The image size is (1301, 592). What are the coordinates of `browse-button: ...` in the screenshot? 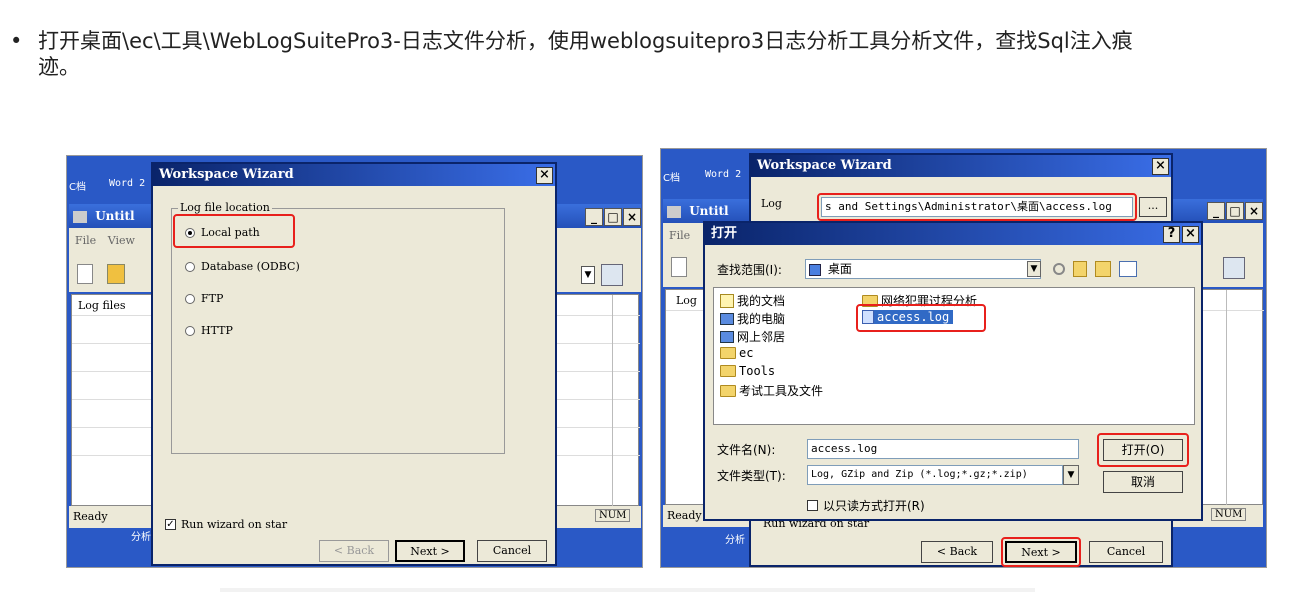 It's located at (1153, 207).